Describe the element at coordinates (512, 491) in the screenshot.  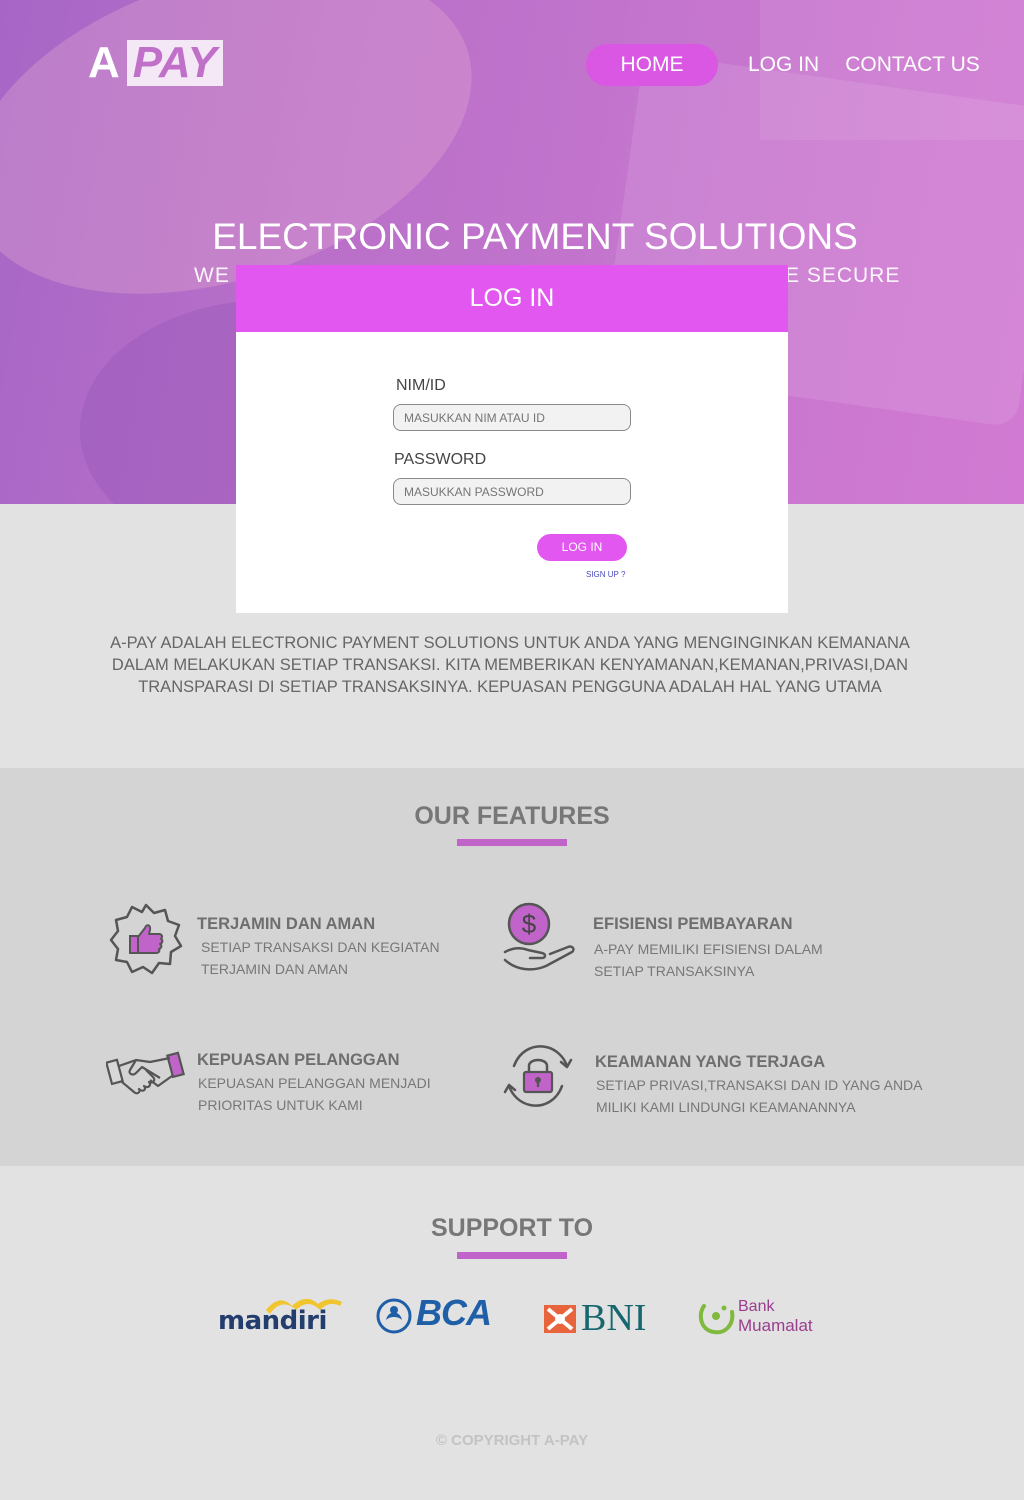
I see `password-input` at that location.